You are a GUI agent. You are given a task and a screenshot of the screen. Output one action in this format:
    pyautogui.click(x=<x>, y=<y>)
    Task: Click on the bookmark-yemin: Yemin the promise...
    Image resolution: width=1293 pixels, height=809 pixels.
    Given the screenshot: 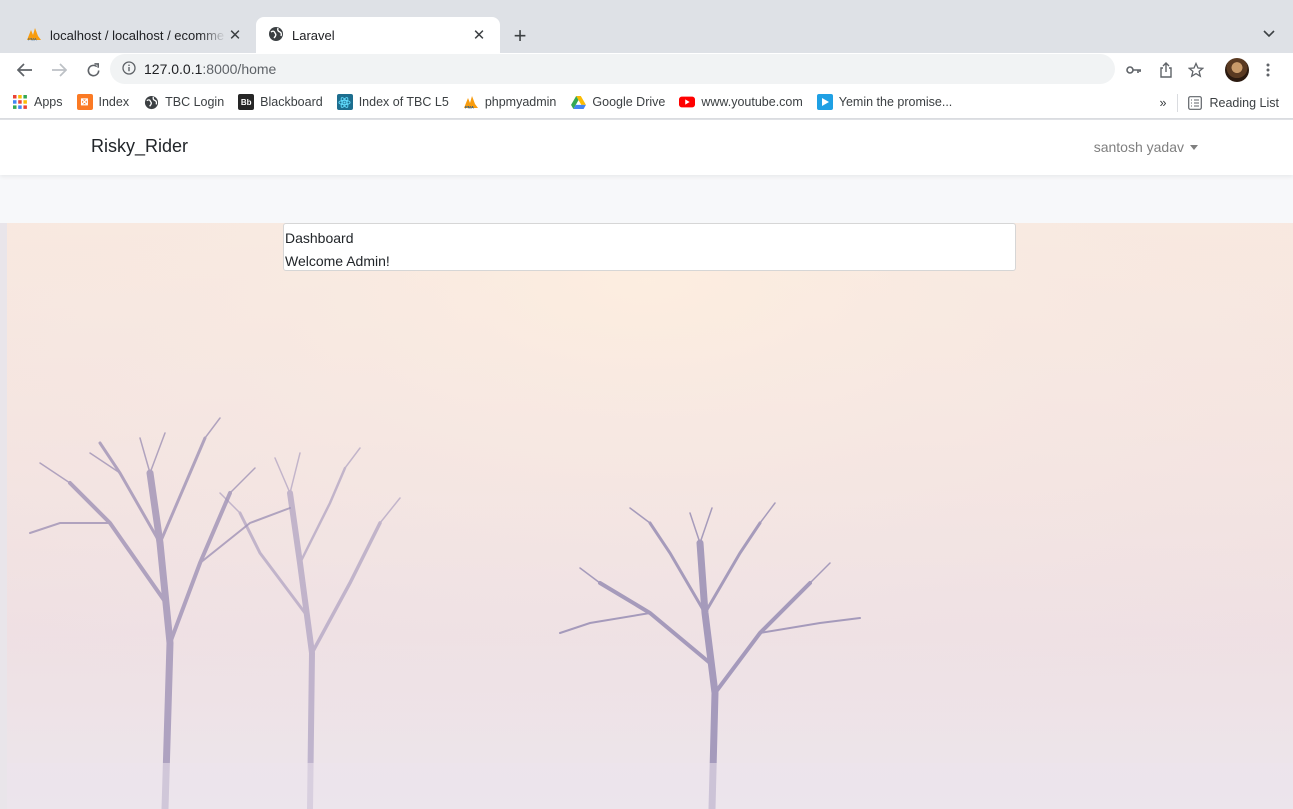 What is the action you would take?
    pyautogui.click(x=884, y=102)
    